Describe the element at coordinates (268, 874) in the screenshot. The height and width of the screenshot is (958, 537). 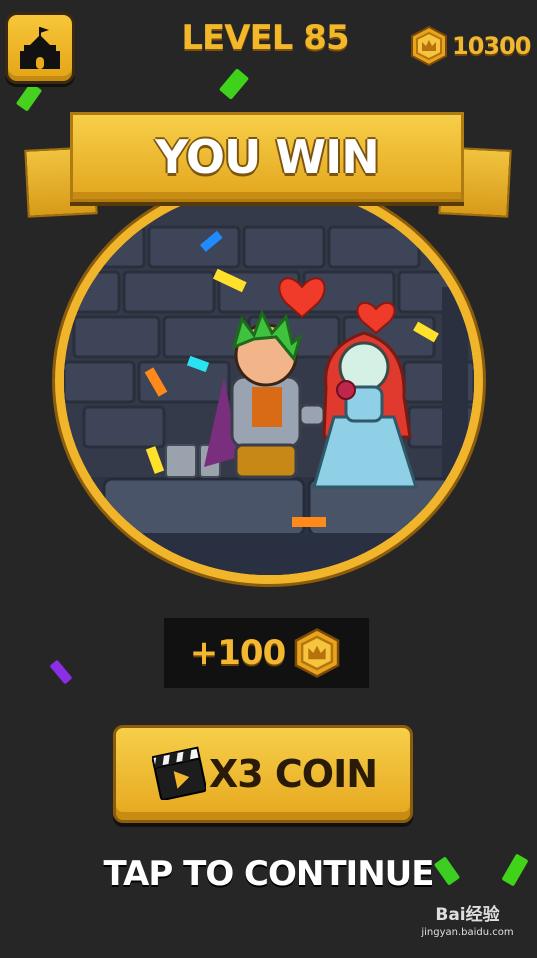
I see `tap-to-continue: TAP TO CONTINUE` at that location.